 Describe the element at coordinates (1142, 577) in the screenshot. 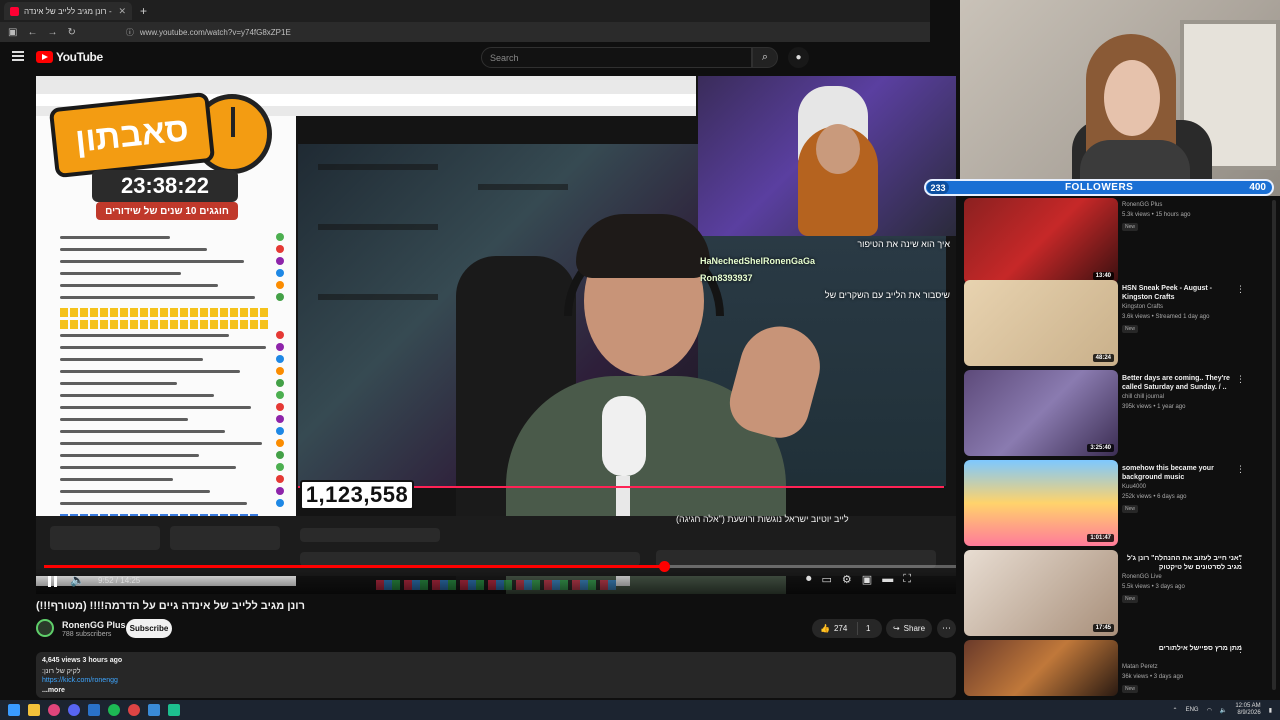

I see `recommendation-channel: RonenGG Live` at that location.